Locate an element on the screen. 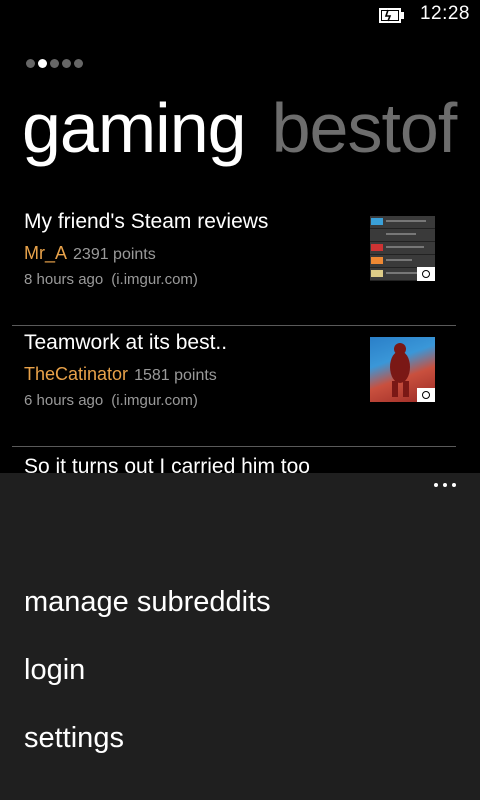 This screenshot has height=800, width=480. login-menu-item: login is located at coordinates (54, 670).